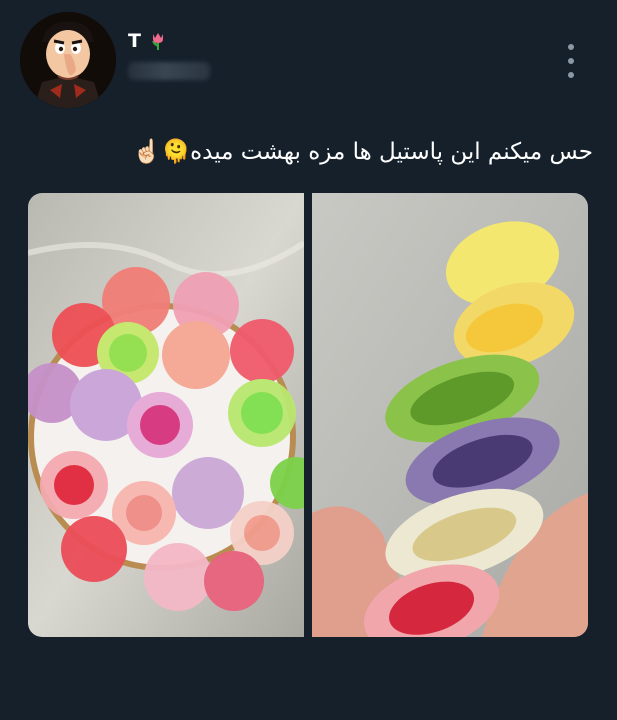 The image size is (617, 720). Describe the element at coordinates (148, 41) in the screenshot. I see `author-name: T` at that location.